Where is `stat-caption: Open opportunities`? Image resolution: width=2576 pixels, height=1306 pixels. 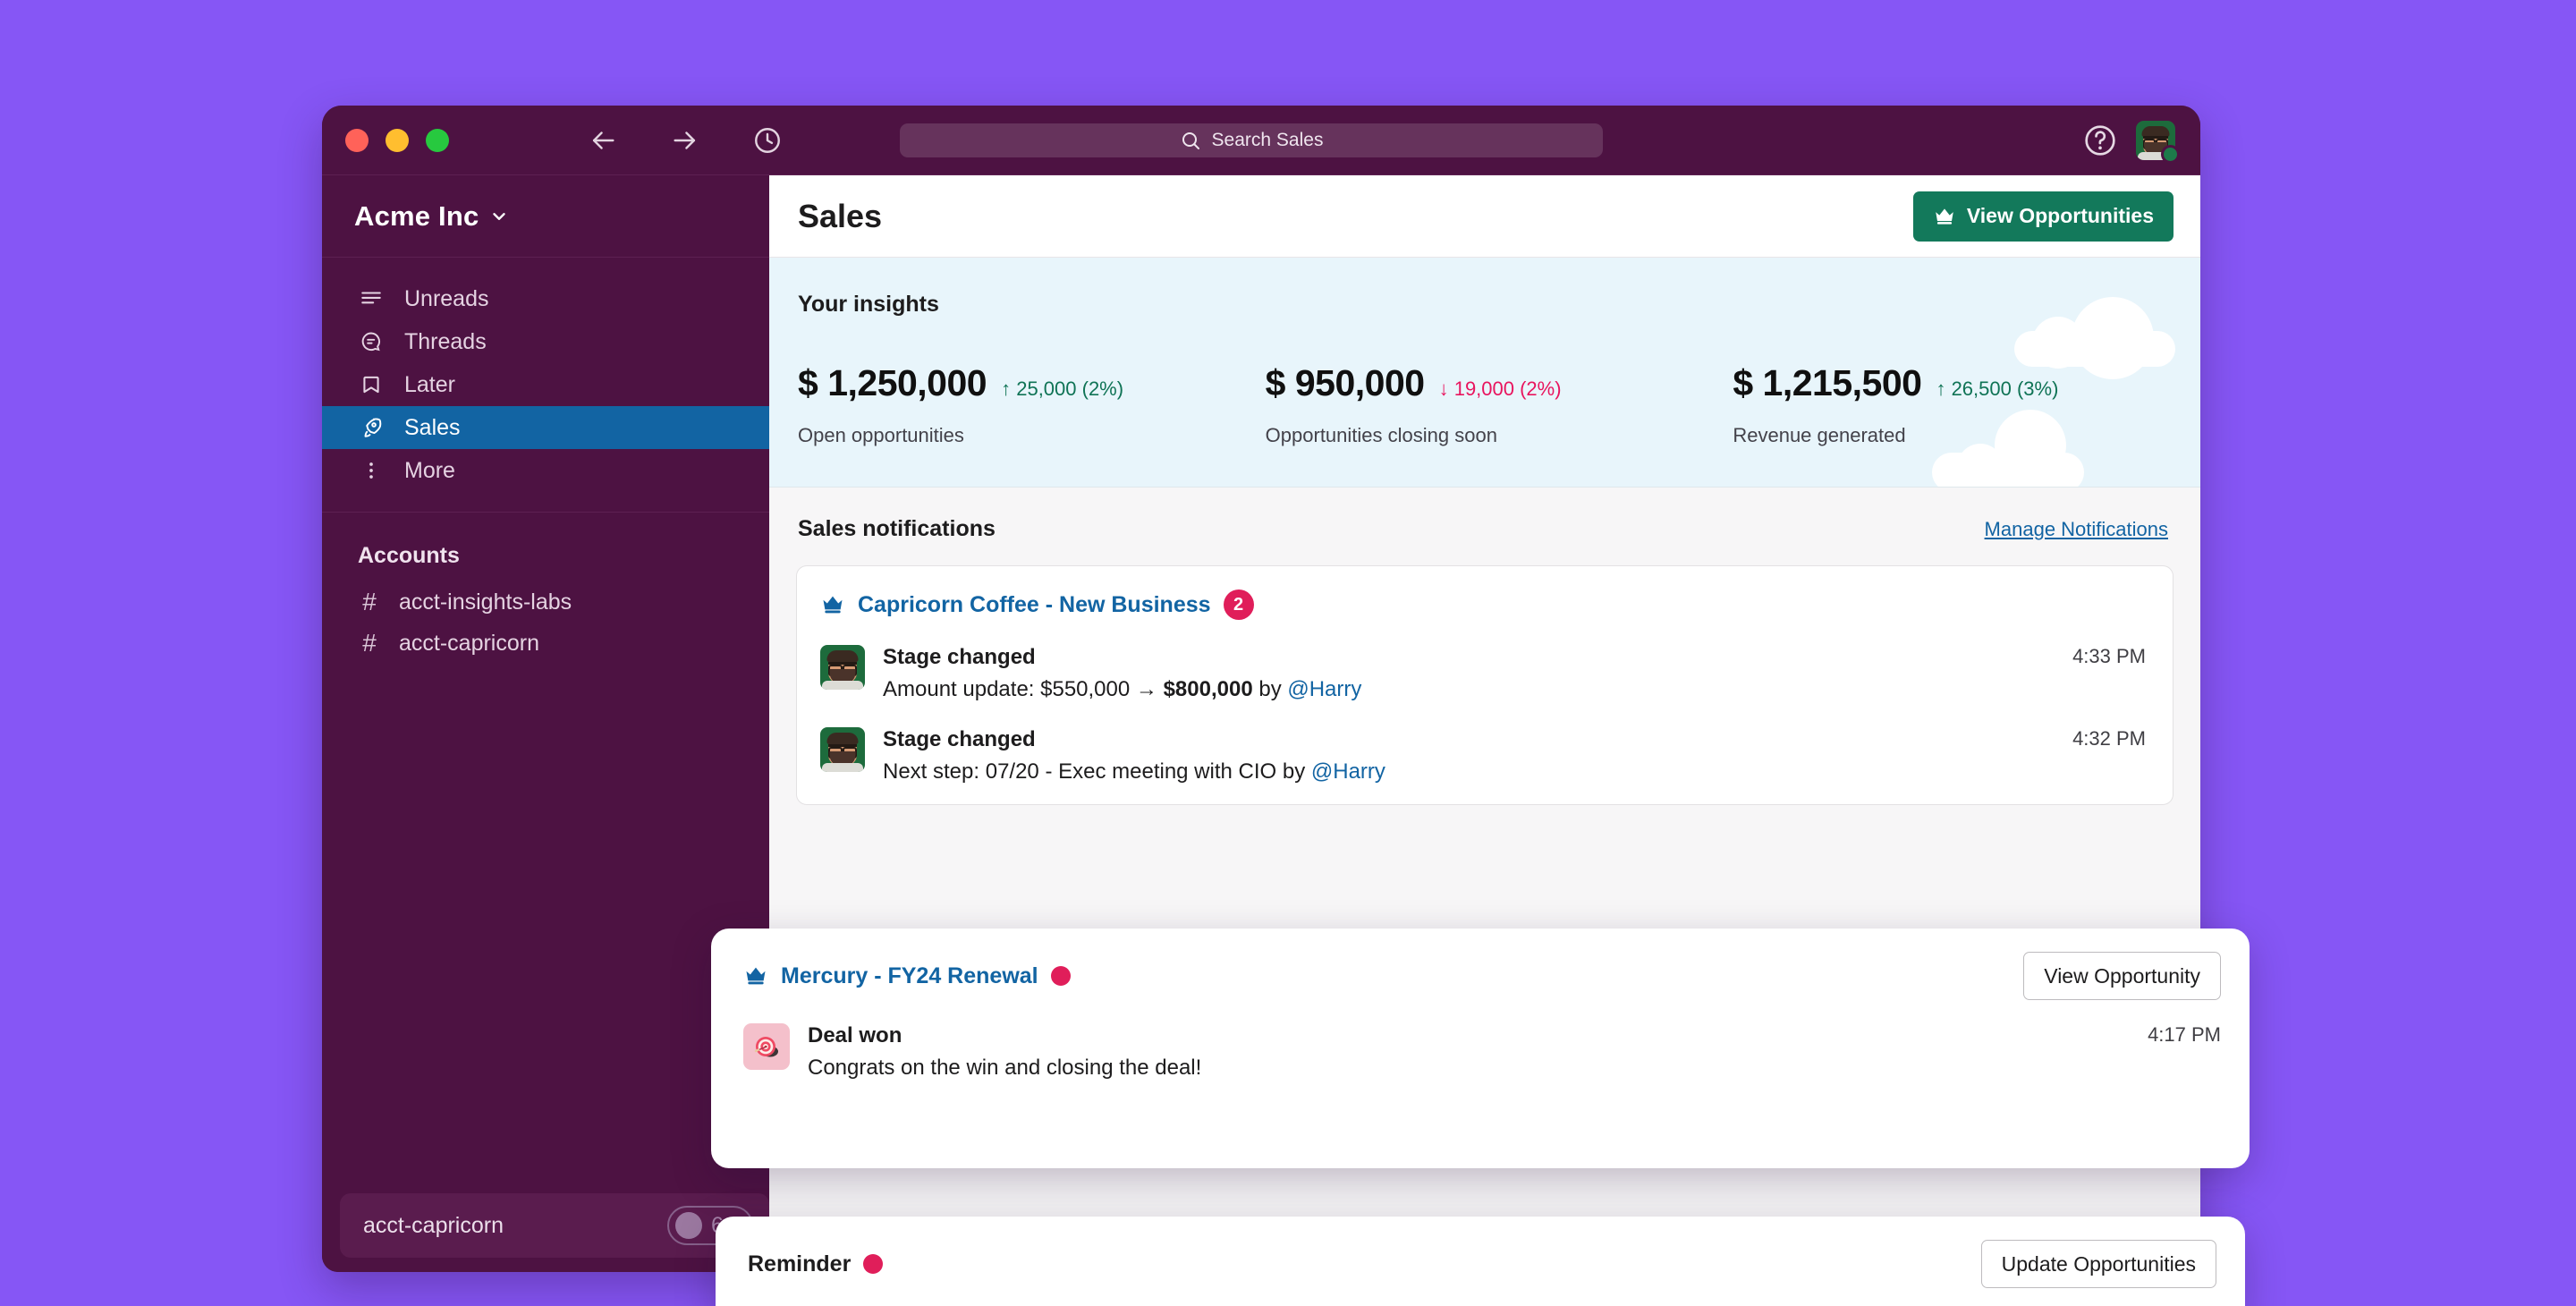 stat-caption: Open opportunities is located at coordinates (881, 435).